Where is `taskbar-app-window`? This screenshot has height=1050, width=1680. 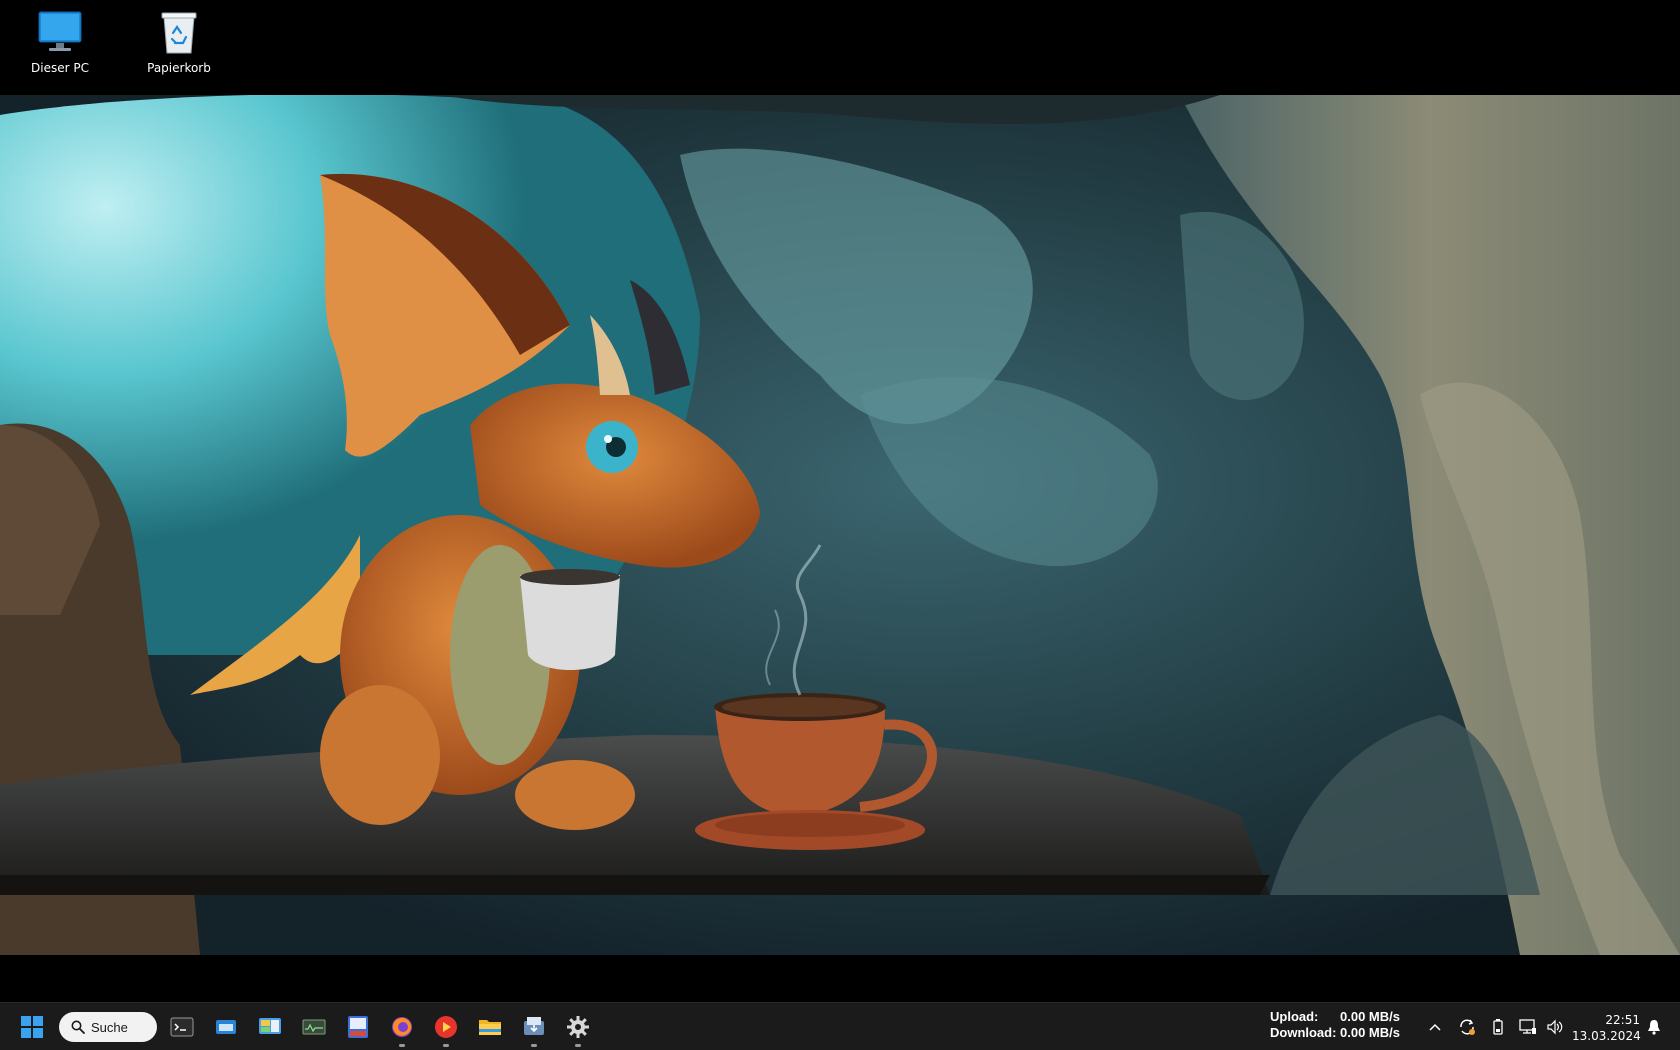
taskbar-app-window is located at coordinates (226, 1027).